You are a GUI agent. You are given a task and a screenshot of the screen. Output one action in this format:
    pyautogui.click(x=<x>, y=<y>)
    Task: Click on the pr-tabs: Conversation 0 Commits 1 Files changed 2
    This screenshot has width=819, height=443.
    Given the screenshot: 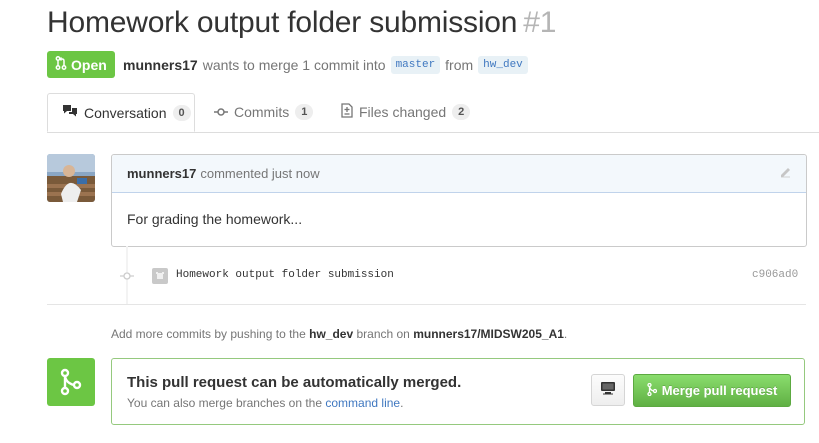 What is the action you would take?
    pyautogui.click(x=433, y=113)
    